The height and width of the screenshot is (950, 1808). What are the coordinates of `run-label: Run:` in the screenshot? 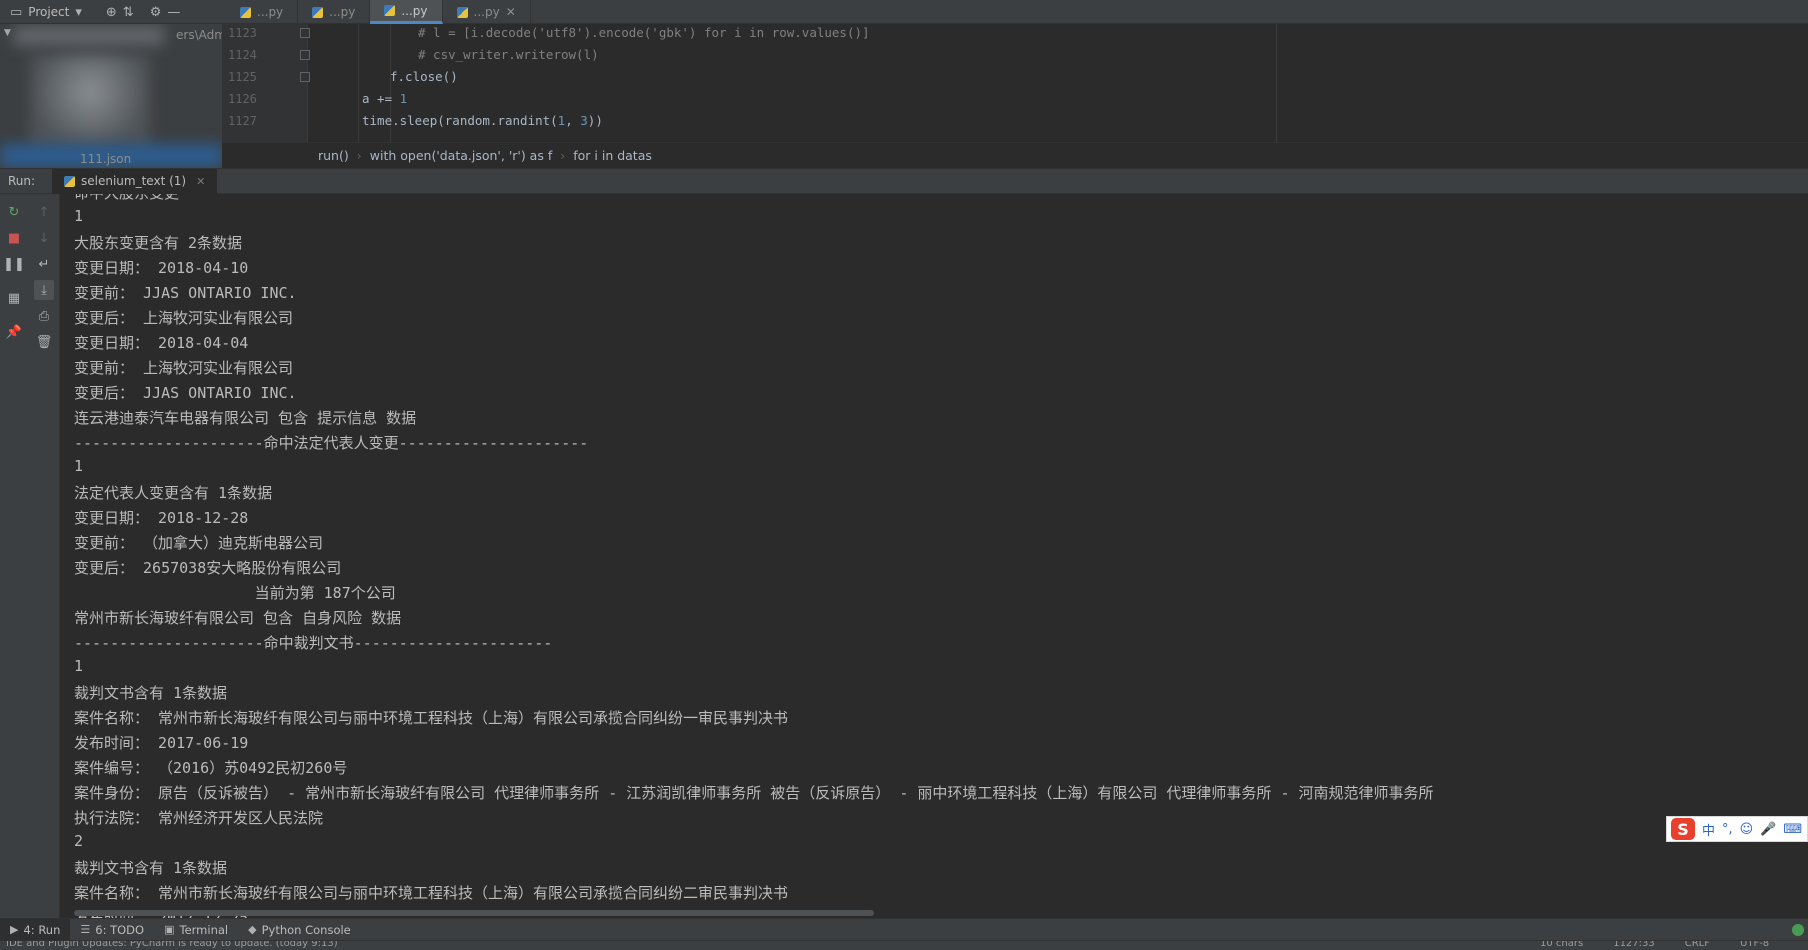 It's located at (22, 181).